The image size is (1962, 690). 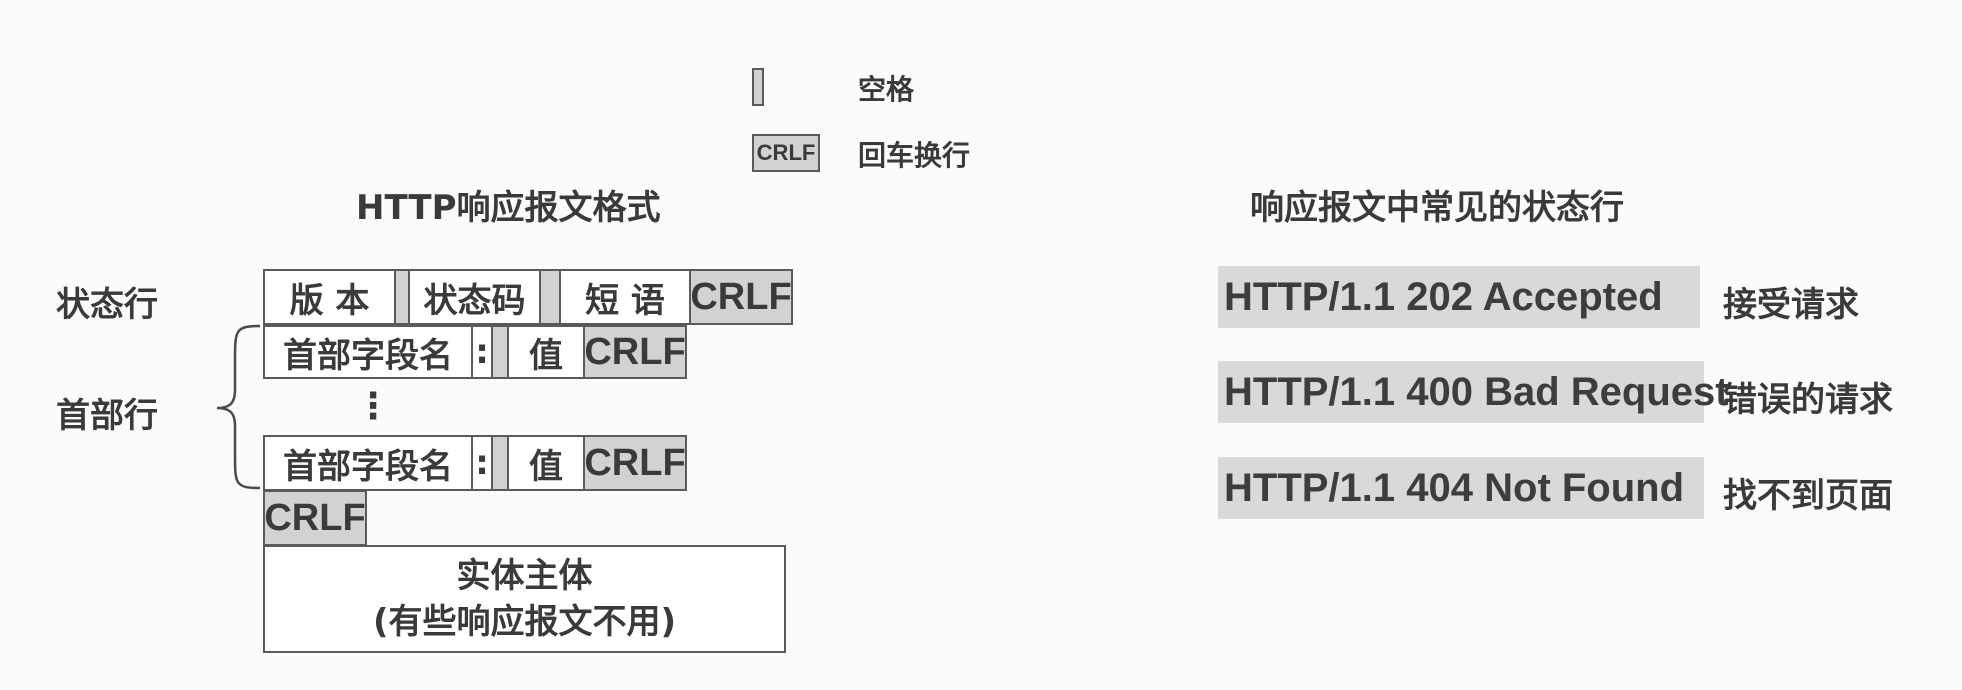 What do you see at coordinates (550, 297) in the screenshot?
I see `space-gap` at bounding box center [550, 297].